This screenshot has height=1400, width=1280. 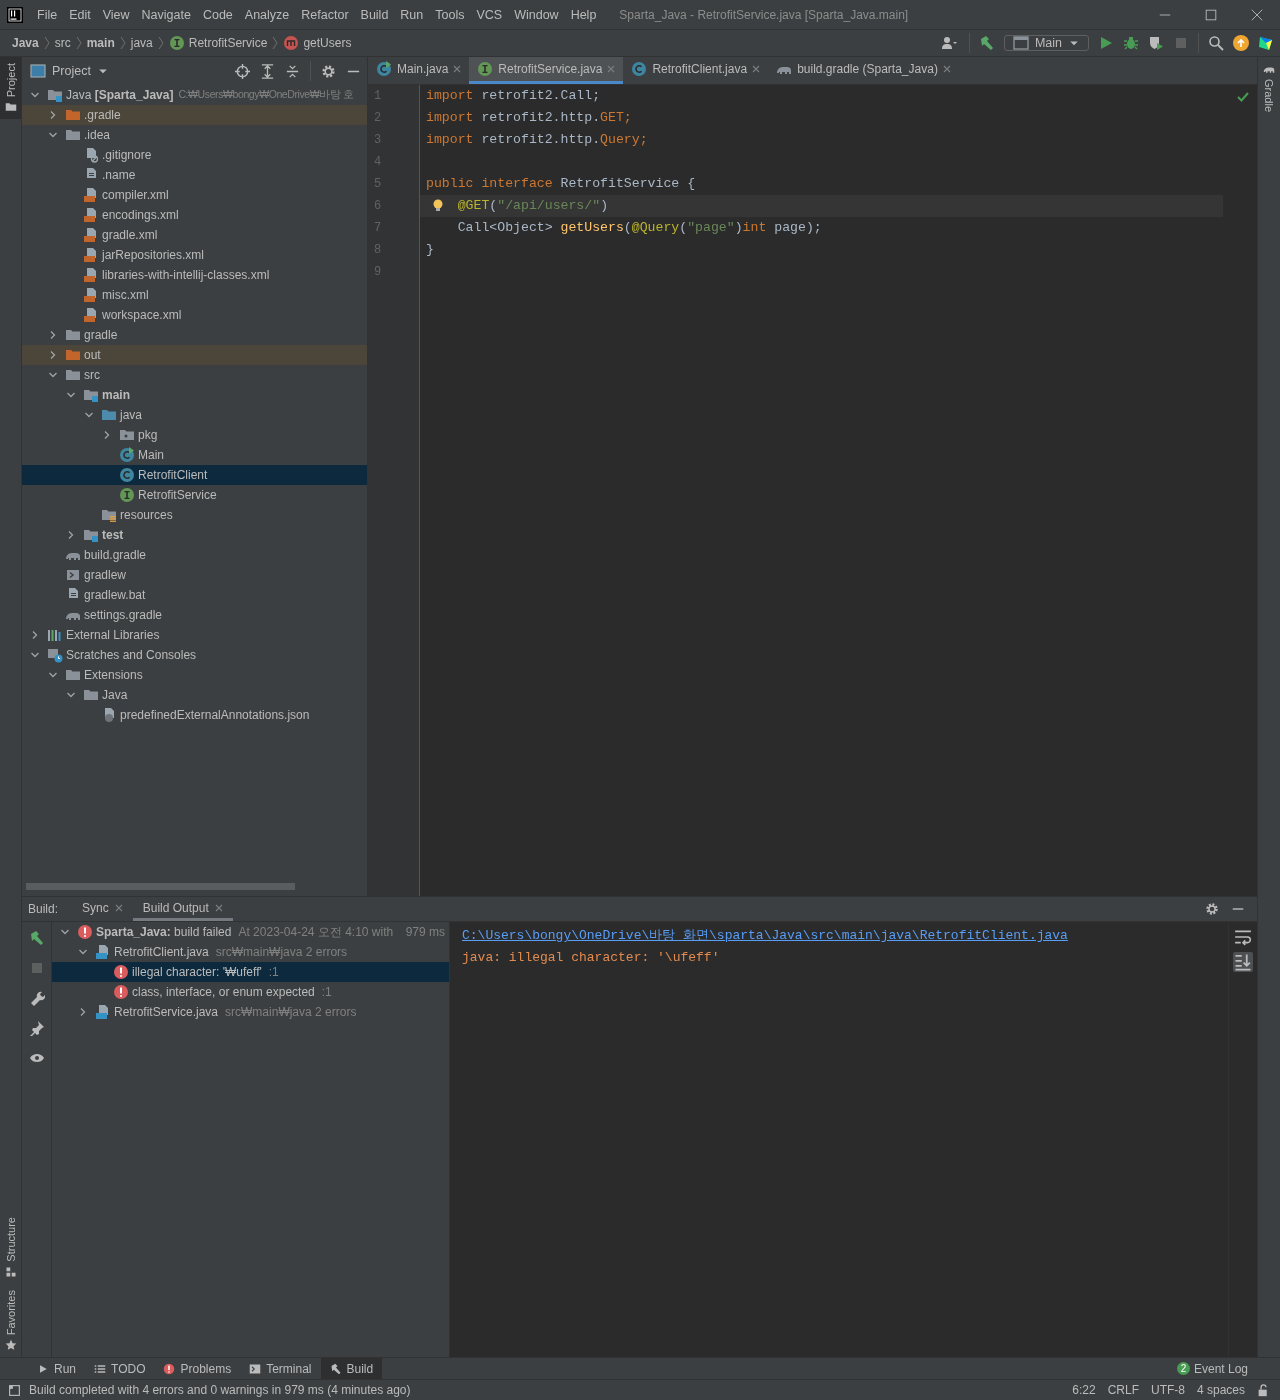 What do you see at coordinates (10, 1320) in the screenshot?
I see `tool-window-tab: Favorites` at bounding box center [10, 1320].